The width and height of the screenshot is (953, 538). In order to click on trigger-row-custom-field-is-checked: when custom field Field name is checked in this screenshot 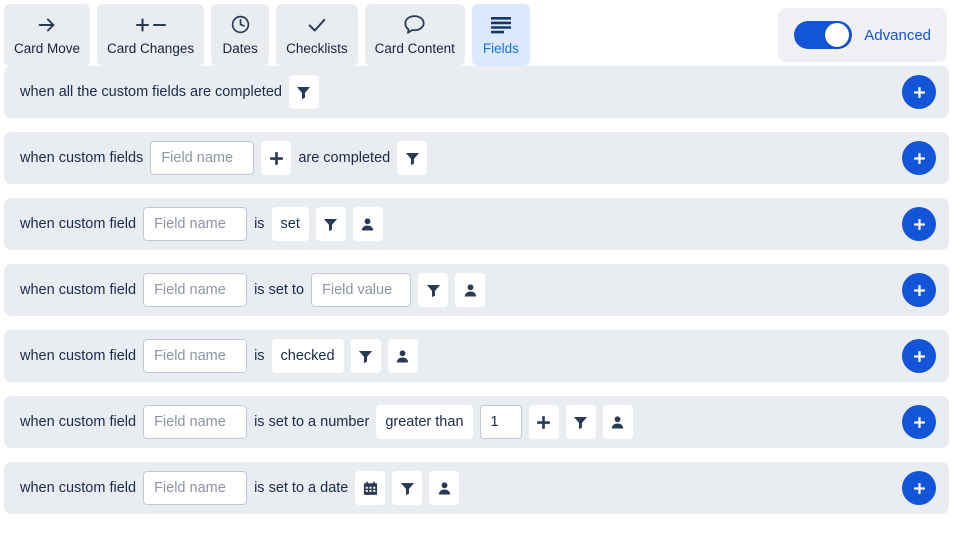, I will do `click(476, 356)`.